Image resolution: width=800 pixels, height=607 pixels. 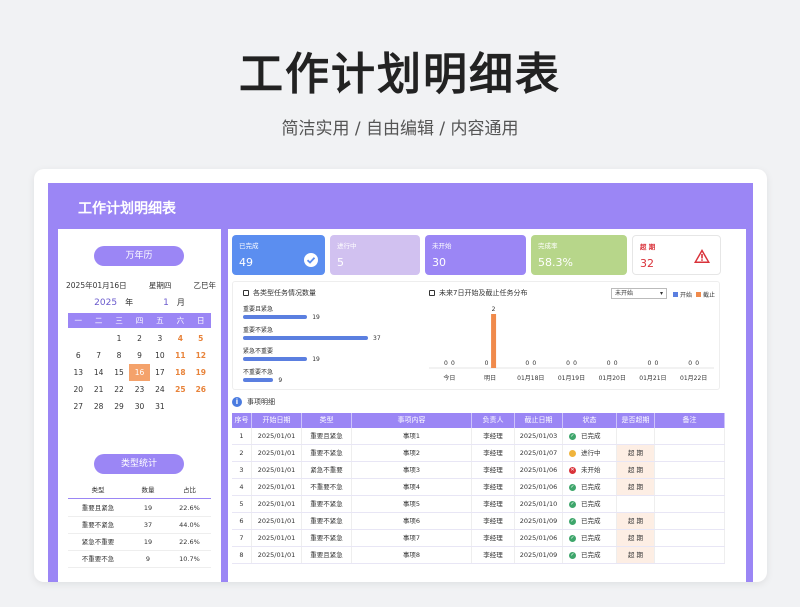 What do you see at coordinates (98, 406) in the screenshot?
I see `calendar-day: 28` at bounding box center [98, 406].